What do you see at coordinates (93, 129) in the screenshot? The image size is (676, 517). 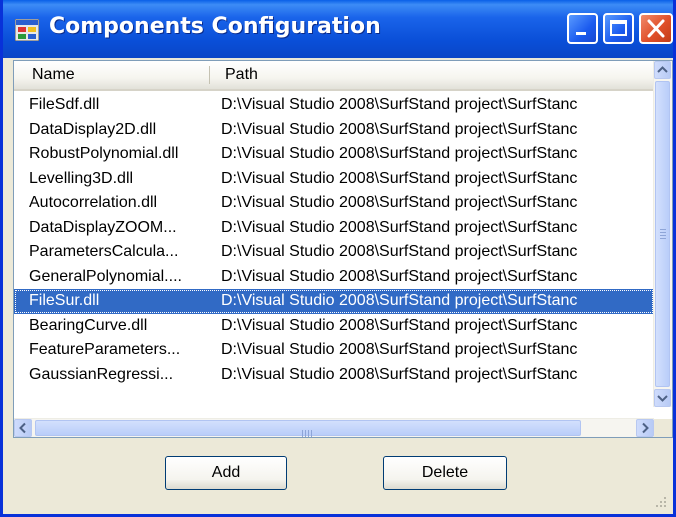 I see `item-name: DataDisplay2D.dll` at bounding box center [93, 129].